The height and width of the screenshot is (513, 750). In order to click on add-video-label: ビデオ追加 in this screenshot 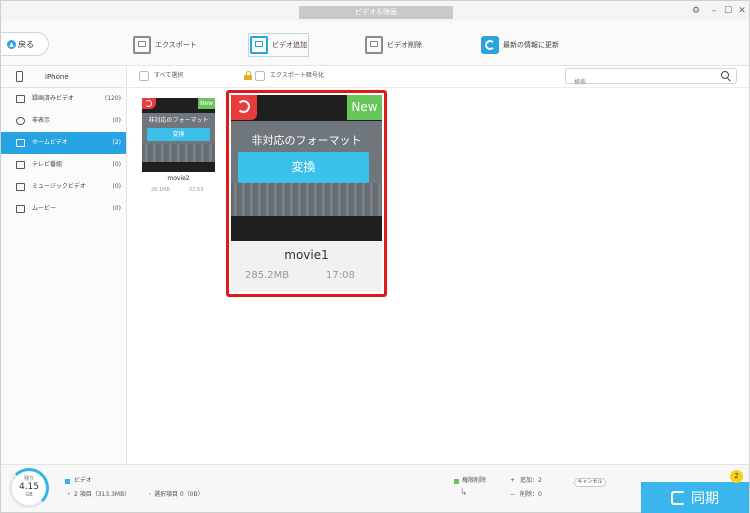, I will do `click(289, 45)`.